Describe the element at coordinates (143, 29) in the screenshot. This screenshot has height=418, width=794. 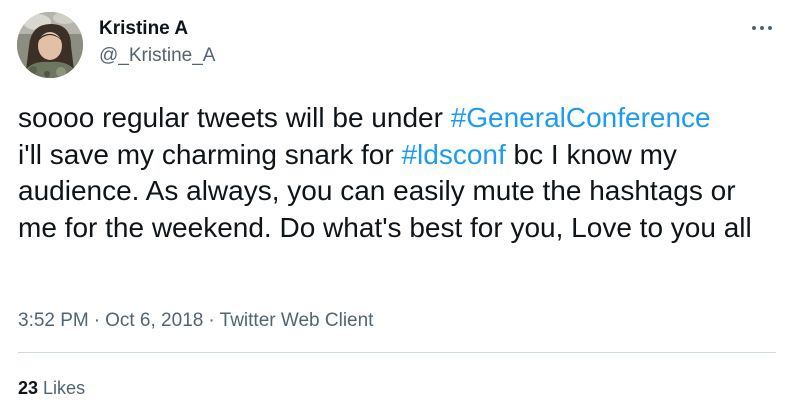
I see `author-display-name: Kristine A` at that location.